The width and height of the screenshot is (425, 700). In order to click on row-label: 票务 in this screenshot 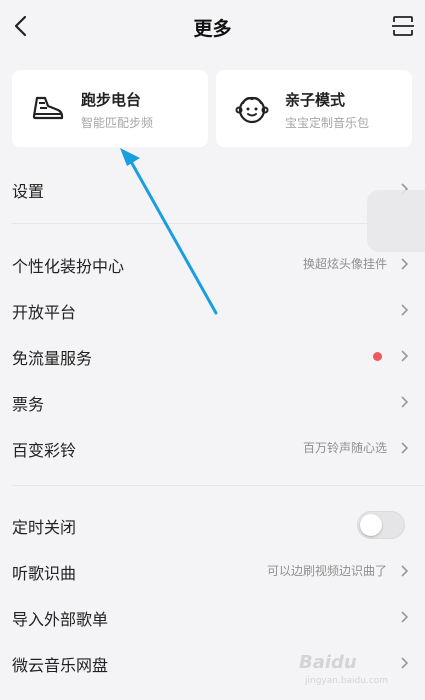, I will do `click(28, 404)`.